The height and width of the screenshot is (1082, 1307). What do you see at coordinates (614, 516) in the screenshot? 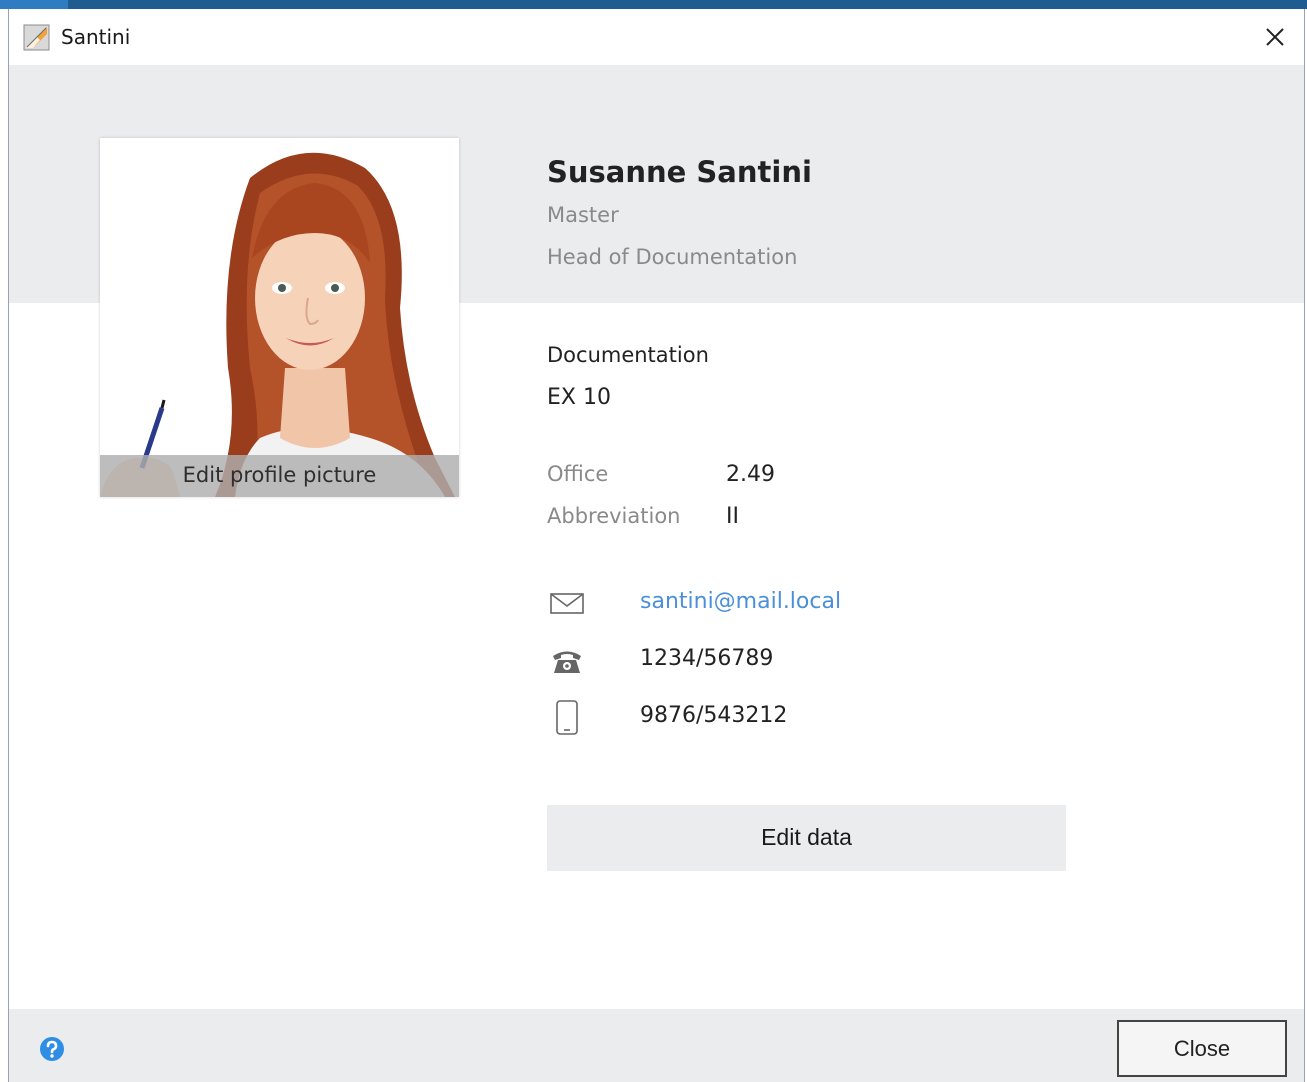
I see `abbreviation-label: Abbreviation` at bounding box center [614, 516].